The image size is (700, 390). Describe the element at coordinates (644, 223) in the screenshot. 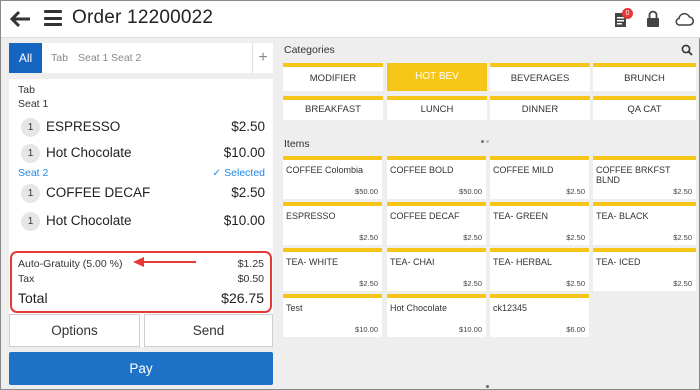

I see `product-tile: TEA- BLACK $2.50` at that location.